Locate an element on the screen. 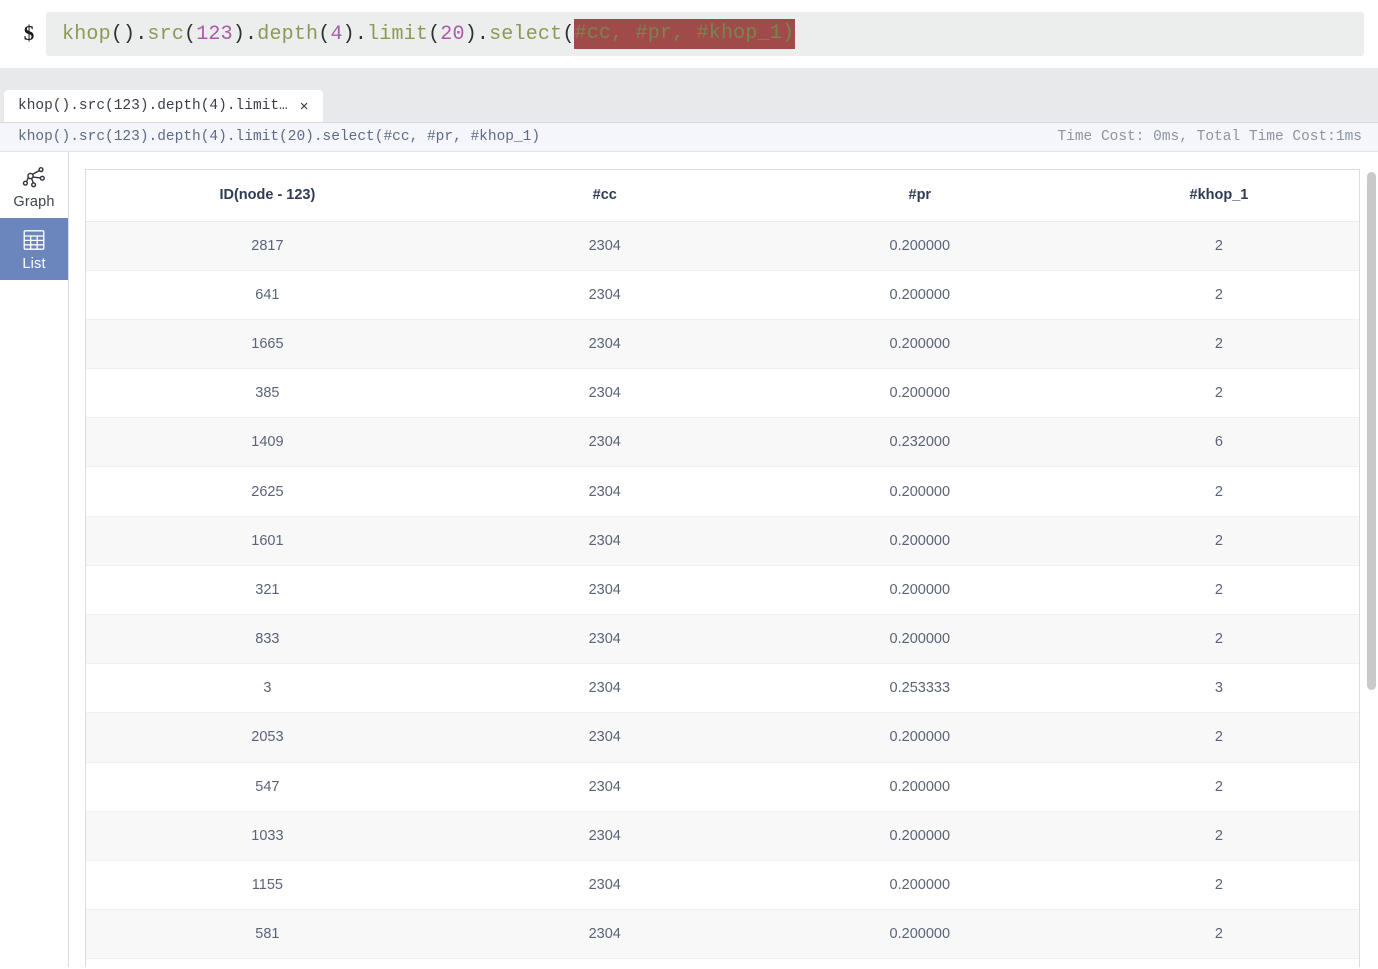 The width and height of the screenshot is (1378, 969). query-token: depth is located at coordinates (288, 34).